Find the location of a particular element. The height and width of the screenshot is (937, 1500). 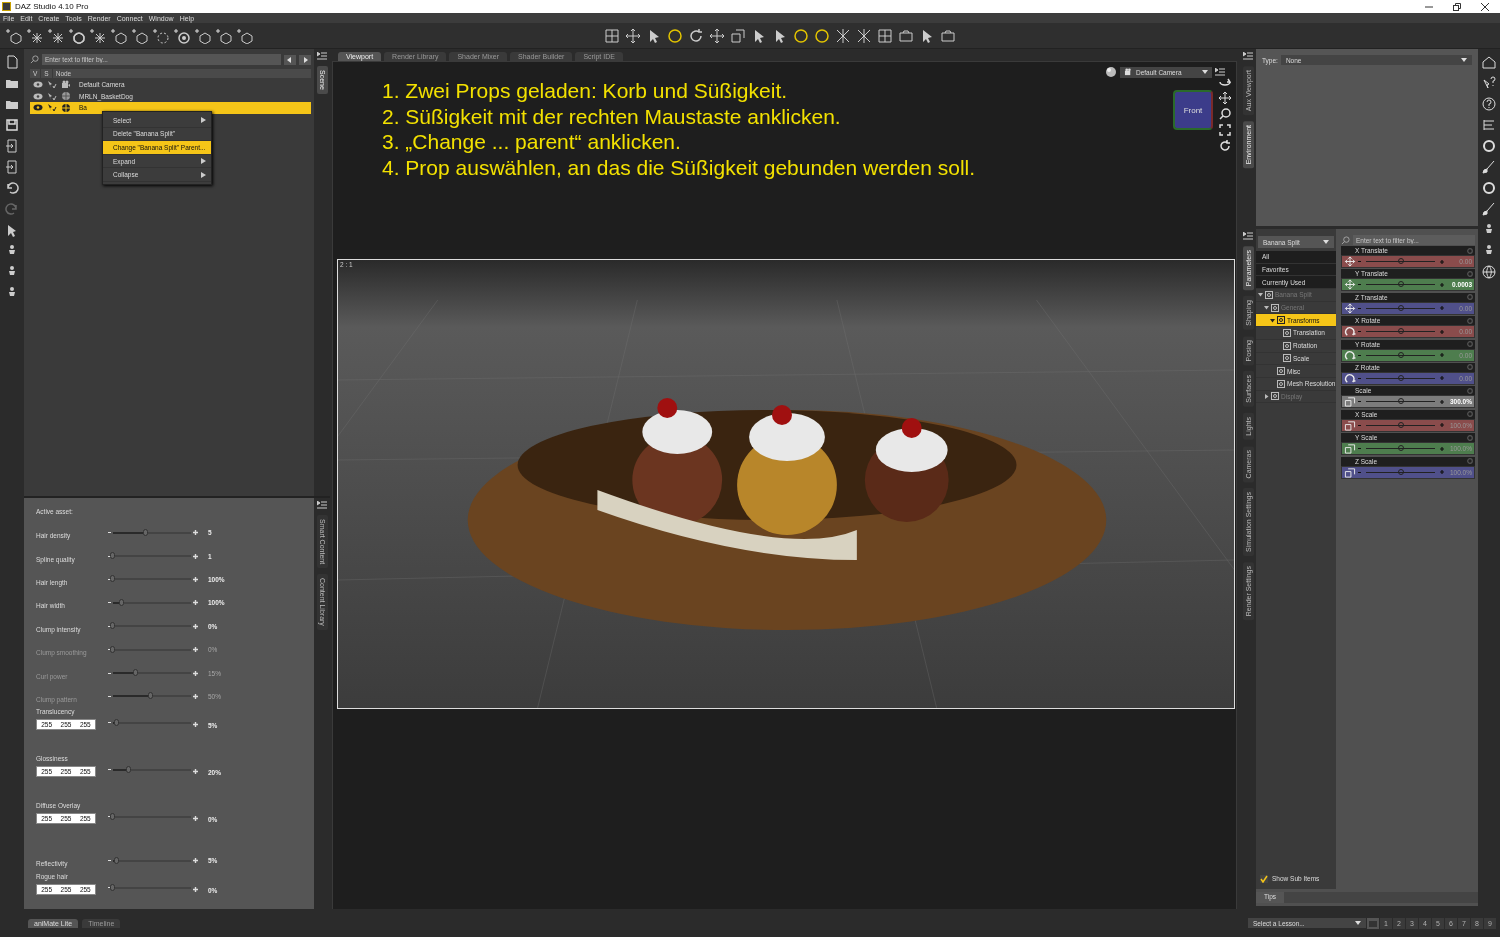

window-title: DAZ Studio 4.10 Pro is located at coordinates (52, 6).